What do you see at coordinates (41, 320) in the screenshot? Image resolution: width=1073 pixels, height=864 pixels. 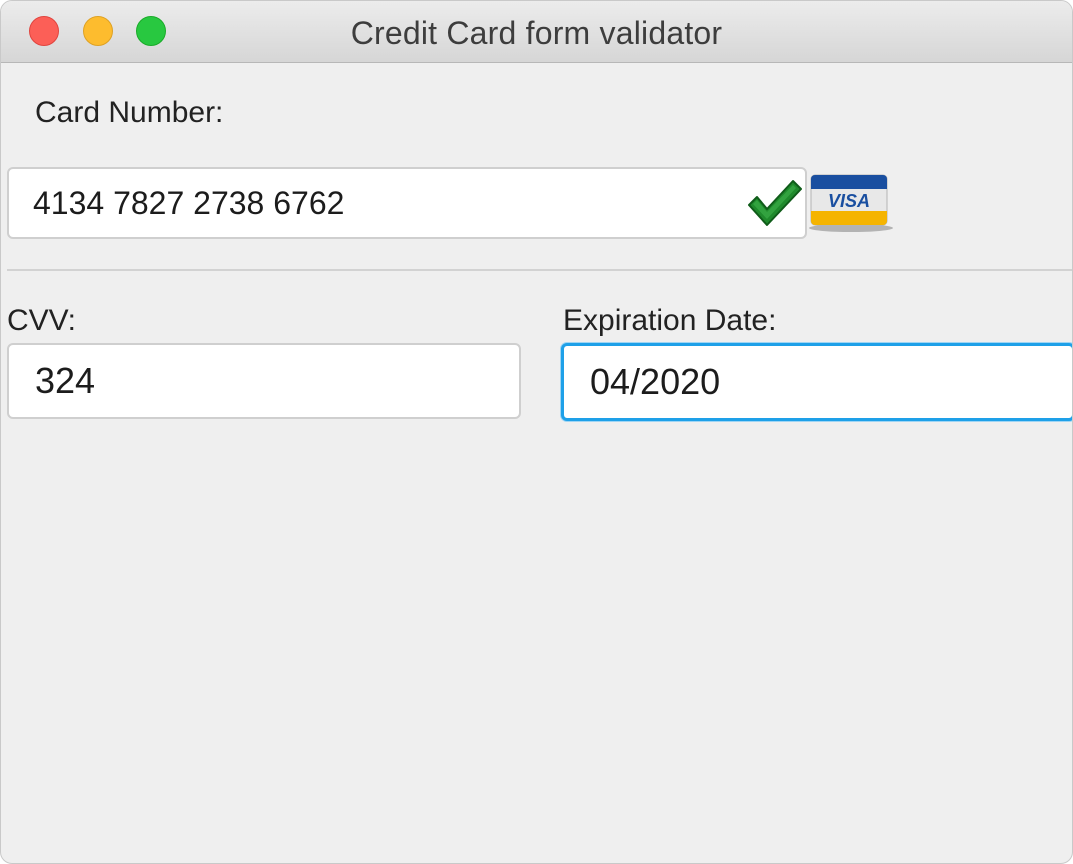 I see `cvv-label: CVV:` at bounding box center [41, 320].